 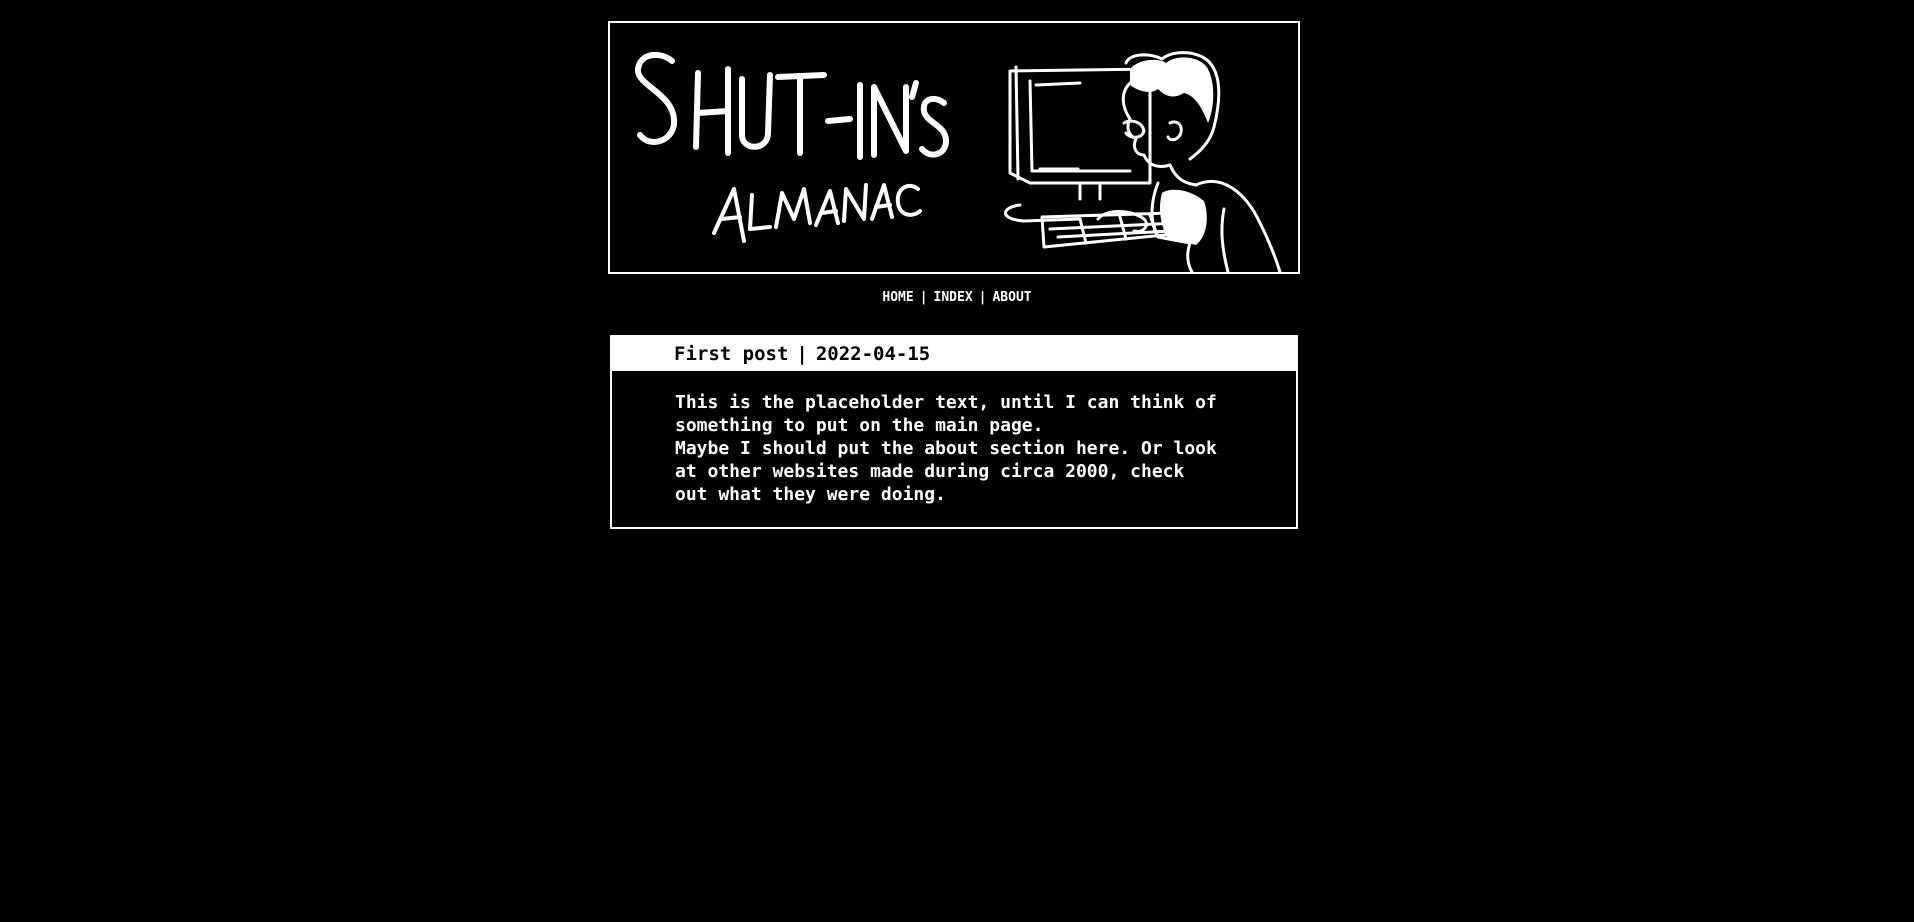 What do you see at coordinates (958, 161) in the screenshot?
I see `banner-illustration` at bounding box center [958, 161].